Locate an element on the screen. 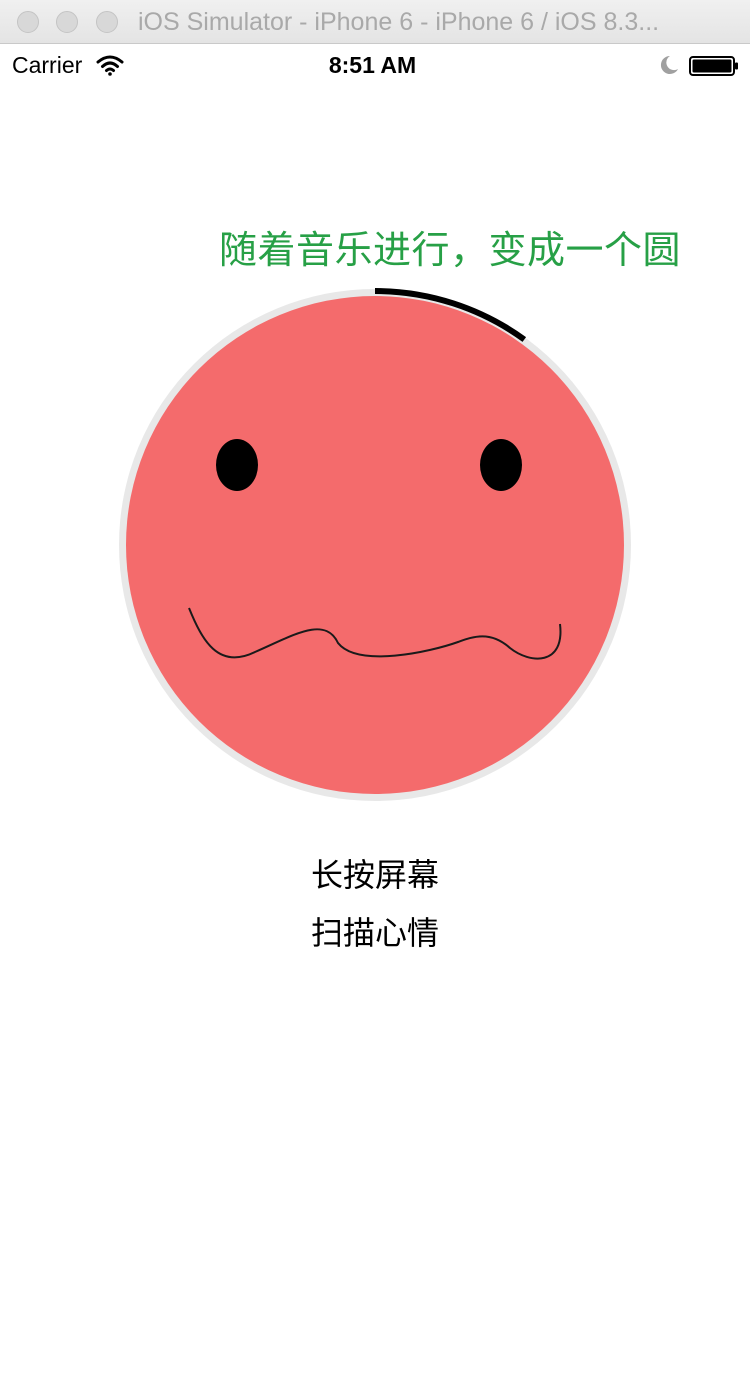 The image size is (750, 1378). hint-scan-mood: 扫描心情 is located at coordinates (374, 933).